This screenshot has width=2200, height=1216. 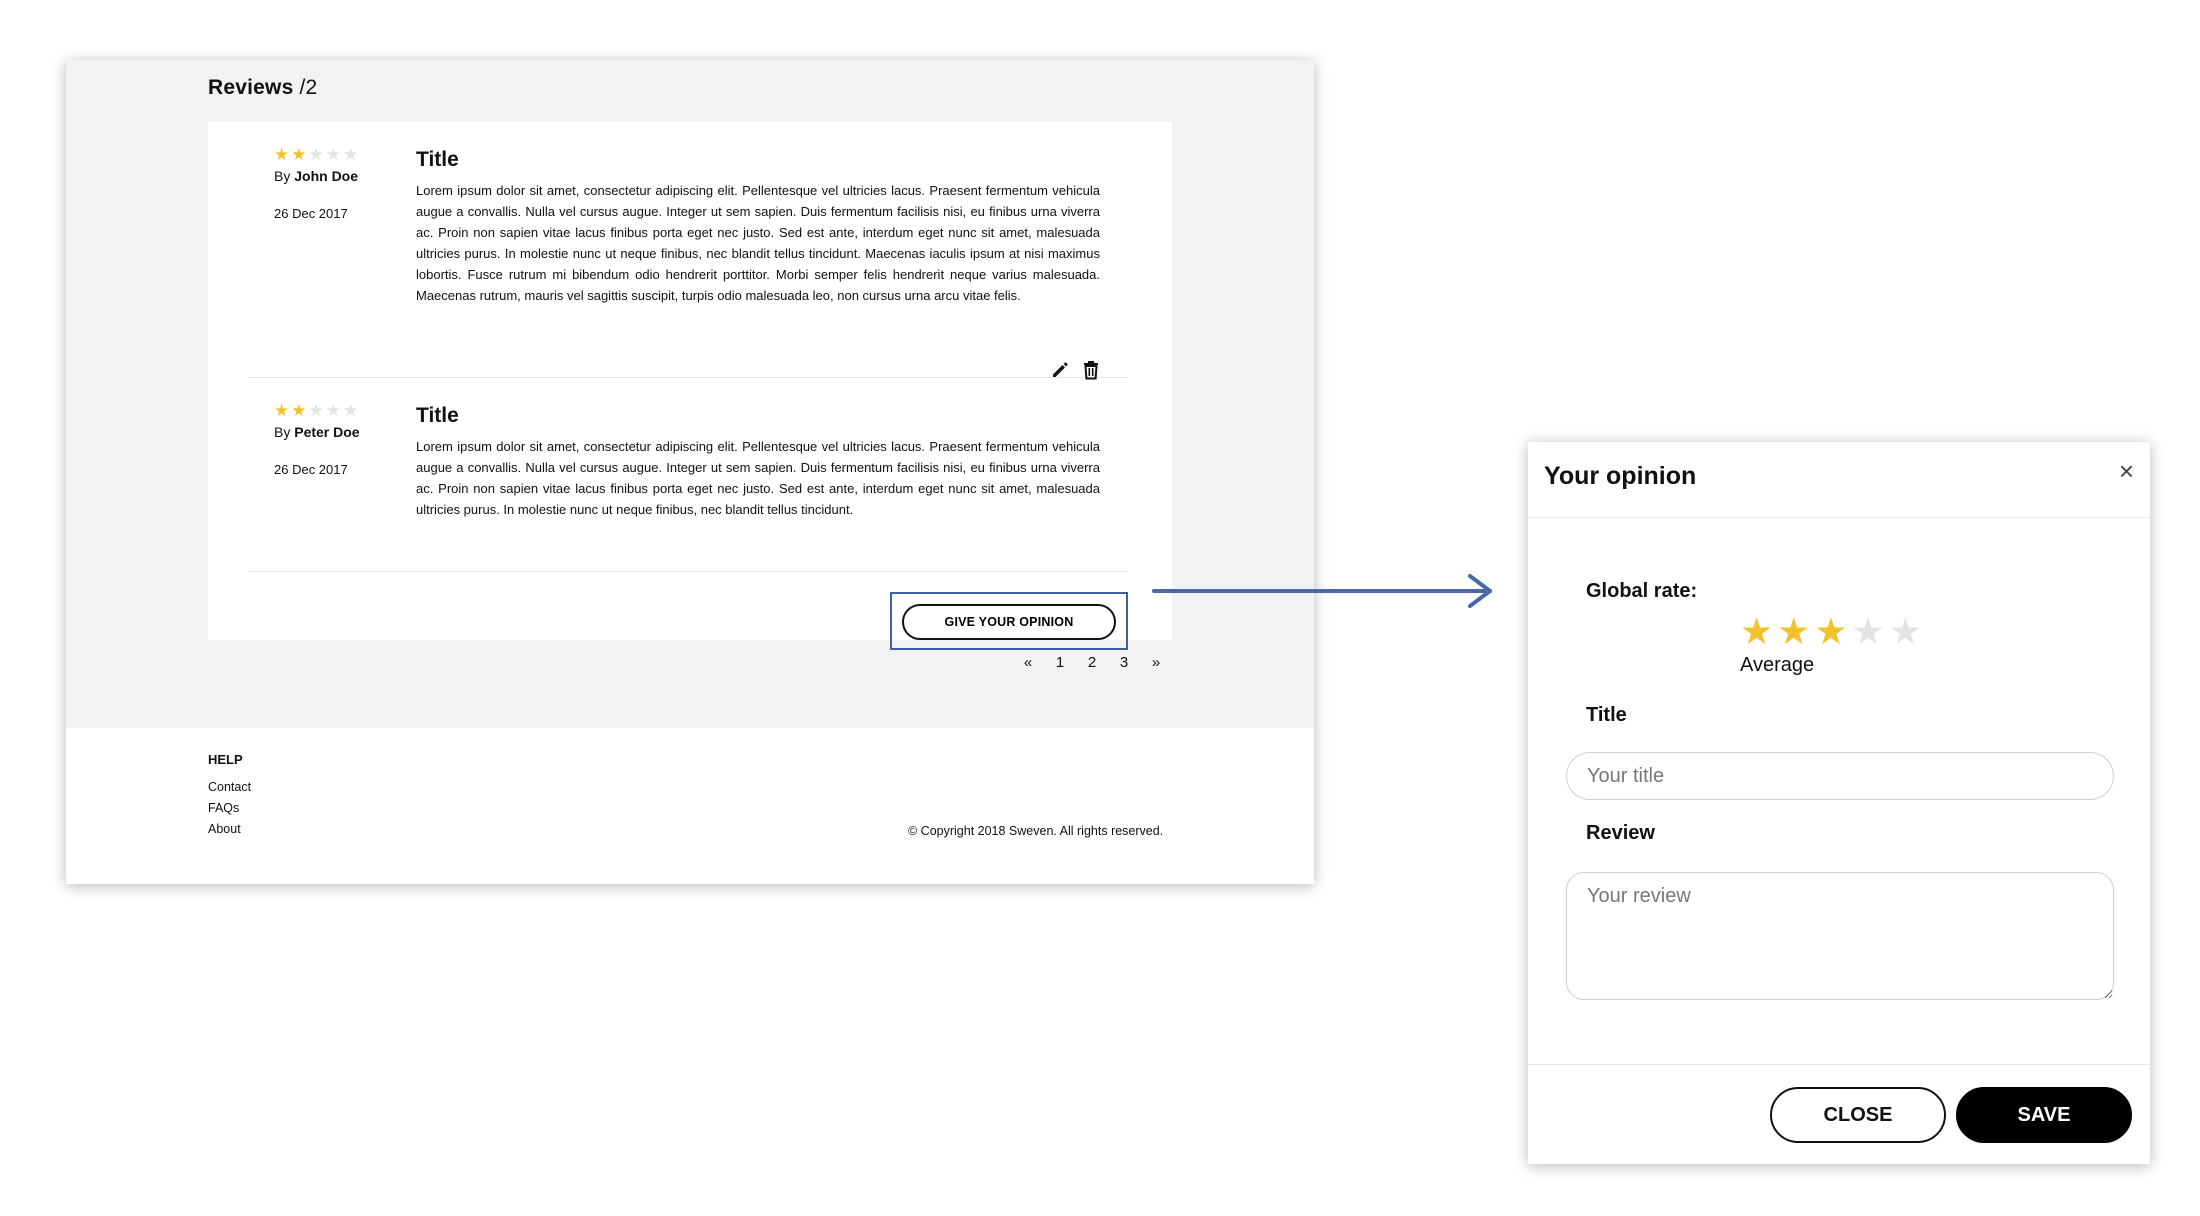 What do you see at coordinates (1156, 662) in the screenshot?
I see `pagination-next: »` at bounding box center [1156, 662].